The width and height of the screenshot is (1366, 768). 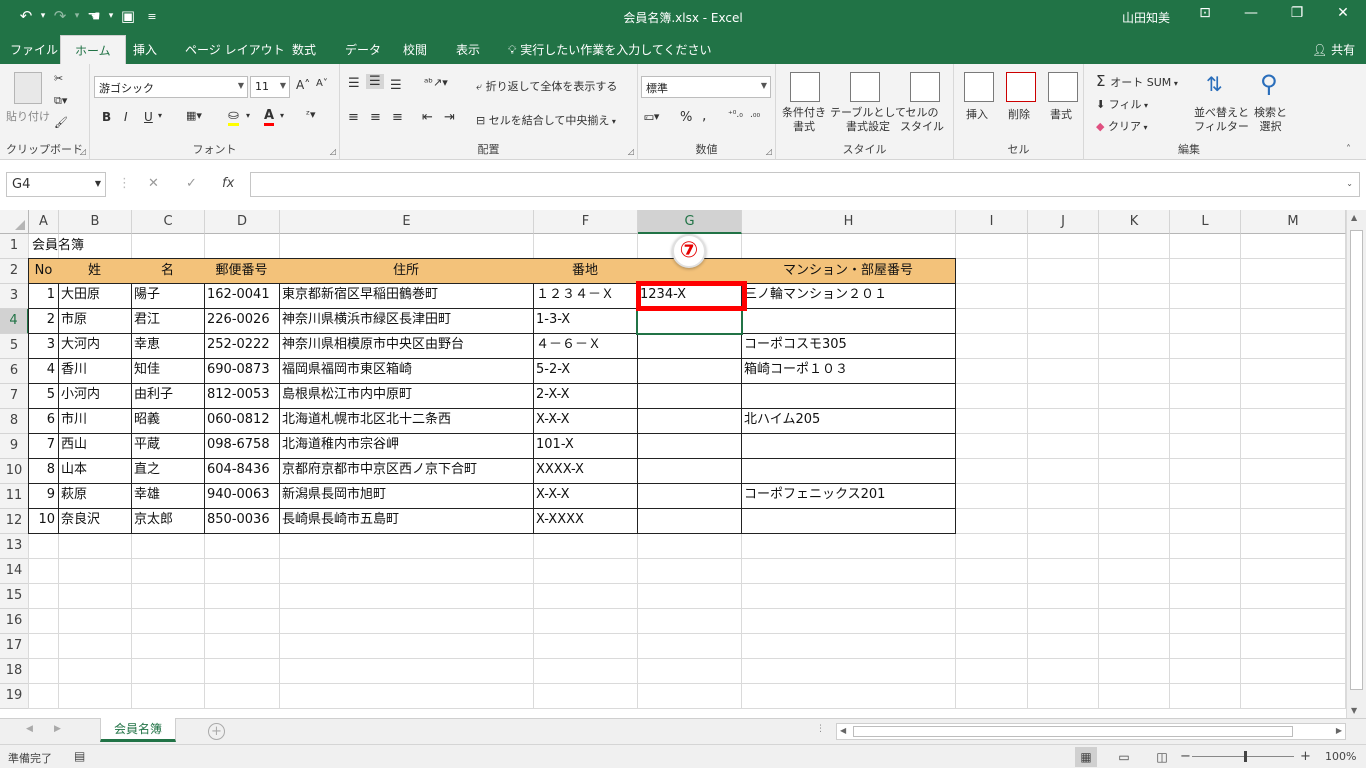 What do you see at coordinates (171, 87) in the screenshot?
I see `font-name-combo: 游ゴシック ▼` at bounding box center [171, 87].